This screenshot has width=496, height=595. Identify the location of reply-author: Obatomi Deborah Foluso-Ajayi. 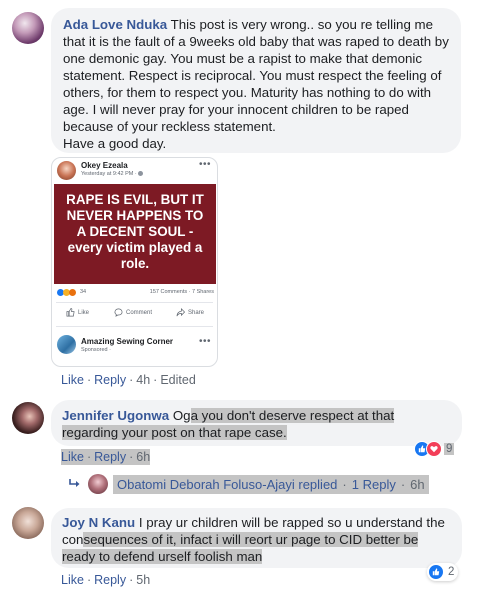
(206, 484).